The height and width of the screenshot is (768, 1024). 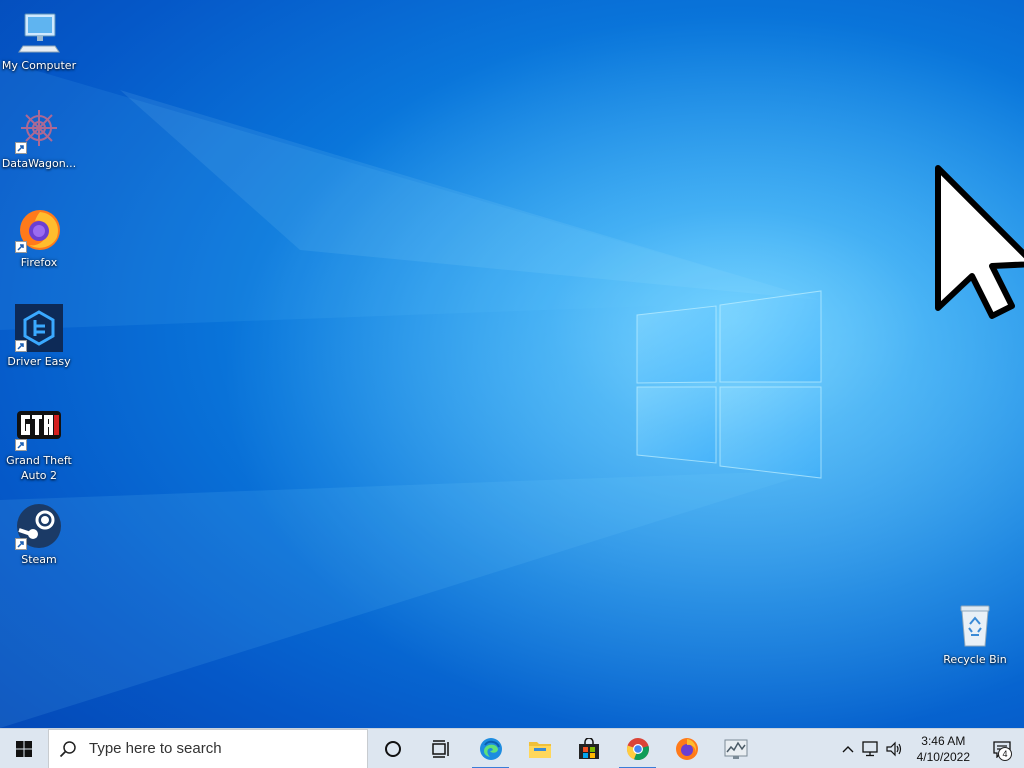 I want to click on taskbar-app-edge, so click(x=490, y=748).